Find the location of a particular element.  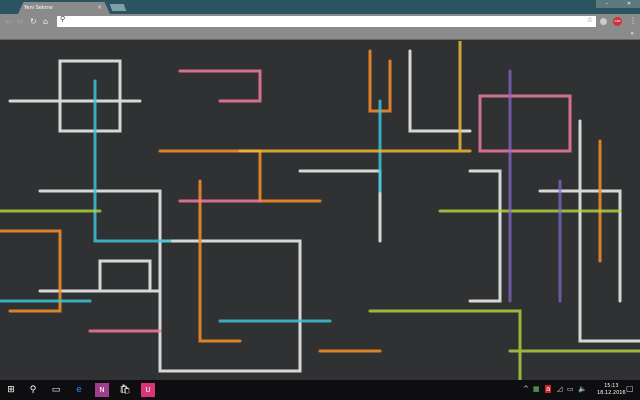

extension-icon is located at coordinates (603, 21).